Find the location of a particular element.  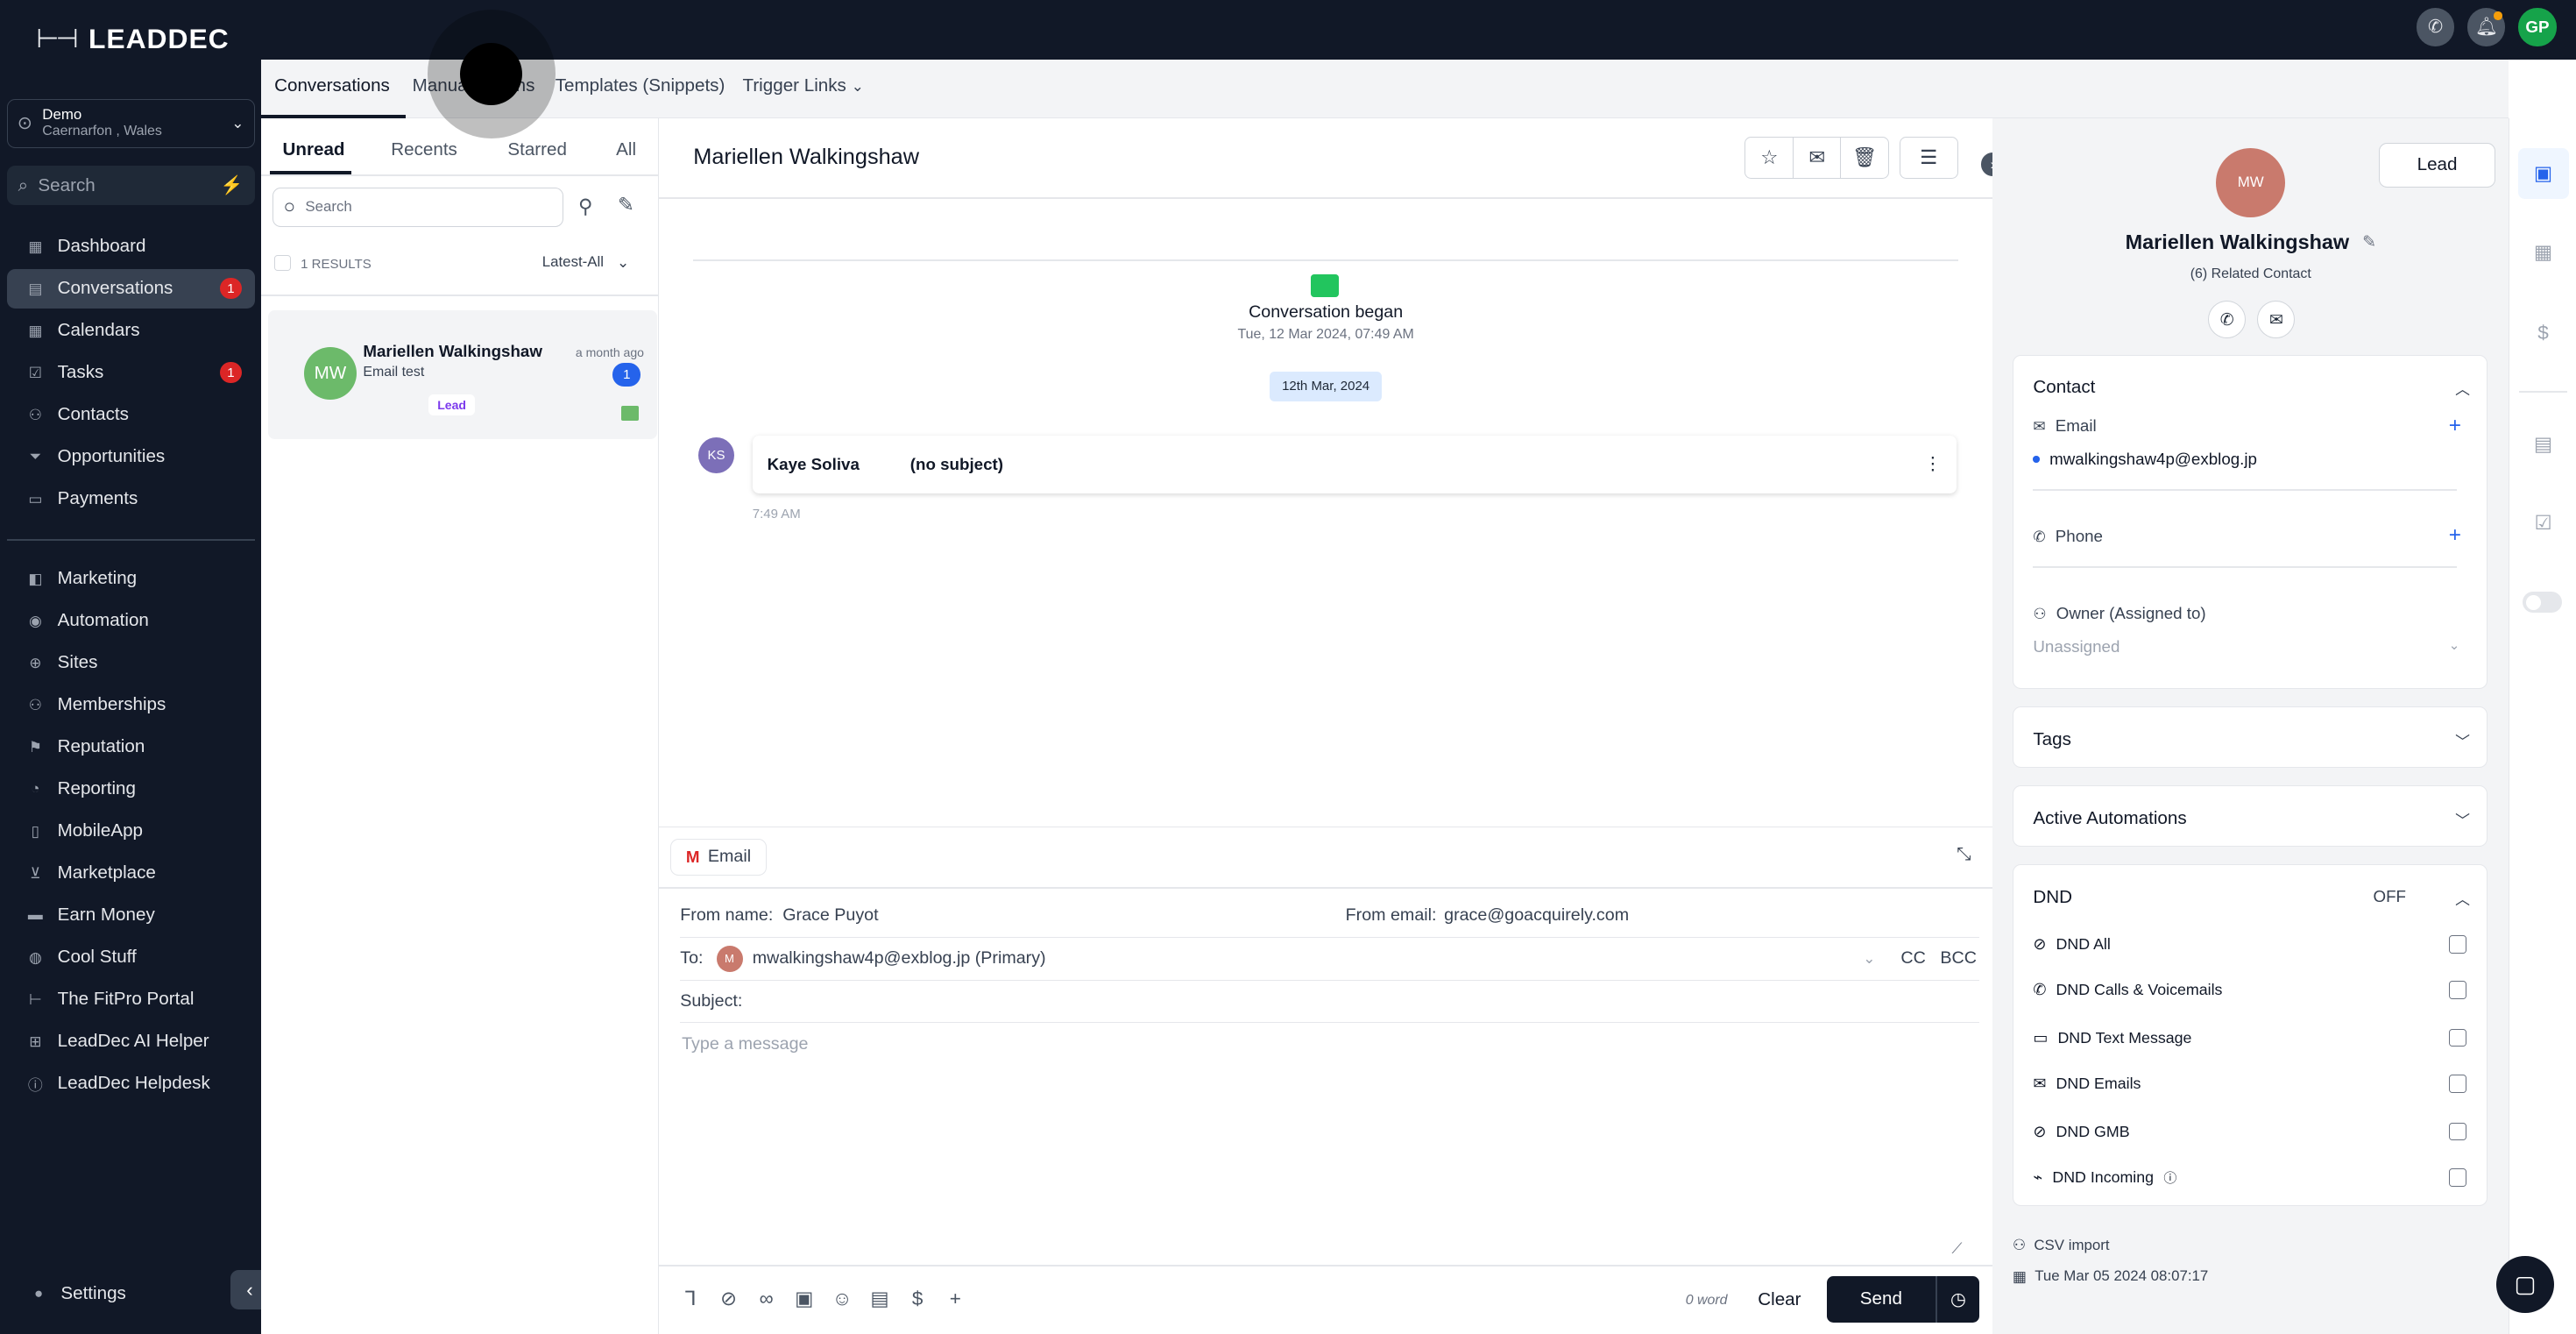

edit-icon: ✎ is located at coordinates (2369, 242).